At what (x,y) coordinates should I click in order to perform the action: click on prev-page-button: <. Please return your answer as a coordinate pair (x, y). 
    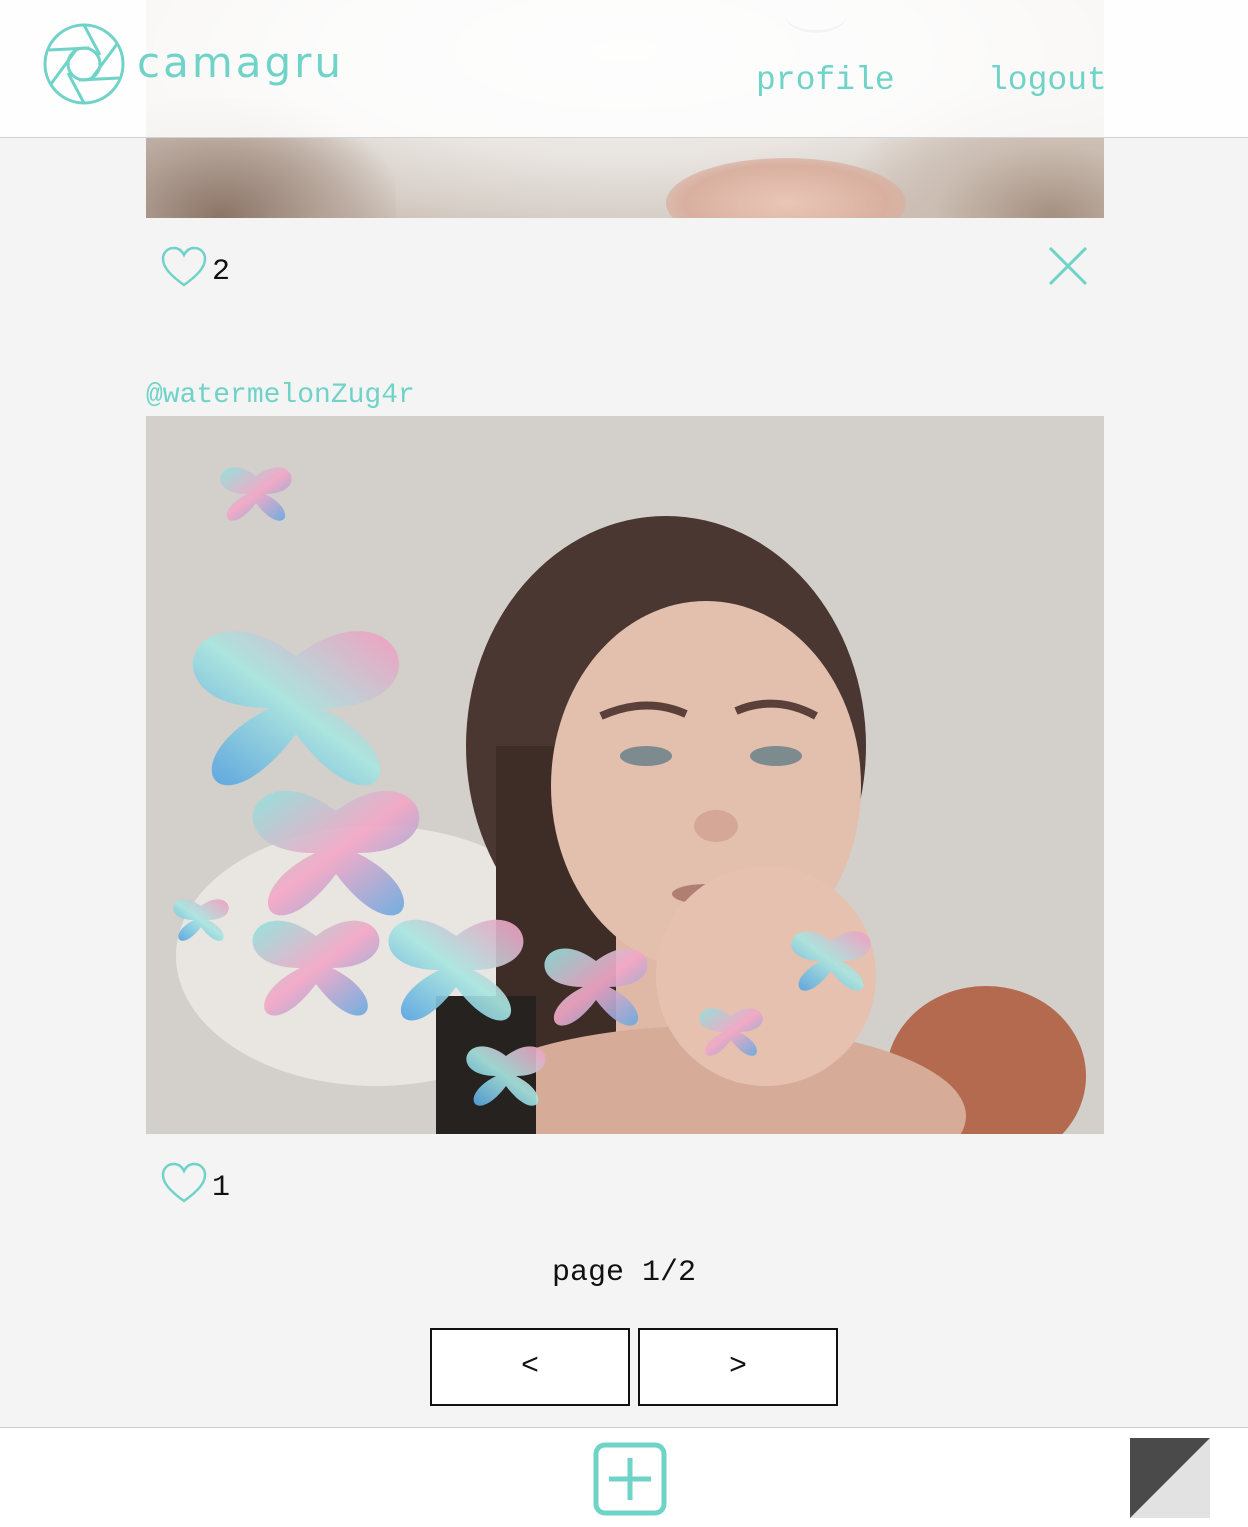
    Looking at the image, I should click on (530, 1367).